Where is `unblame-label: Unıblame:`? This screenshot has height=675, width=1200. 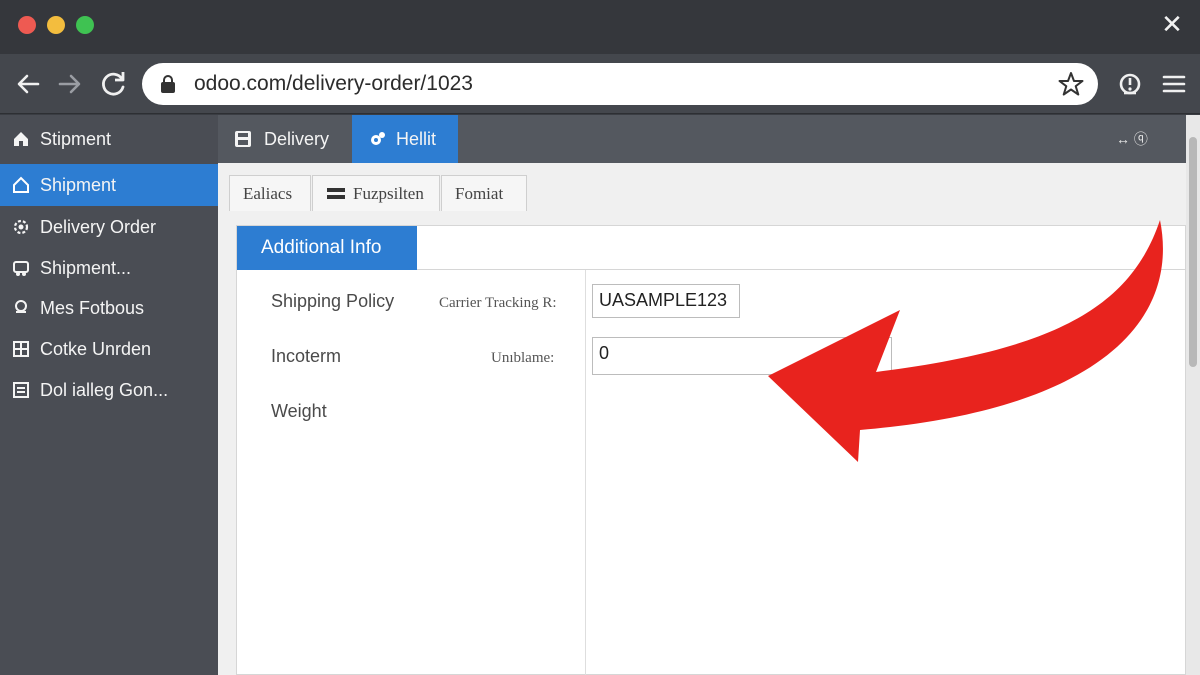
unblame-label: Unıblame: is located at coordinates (523, 358).